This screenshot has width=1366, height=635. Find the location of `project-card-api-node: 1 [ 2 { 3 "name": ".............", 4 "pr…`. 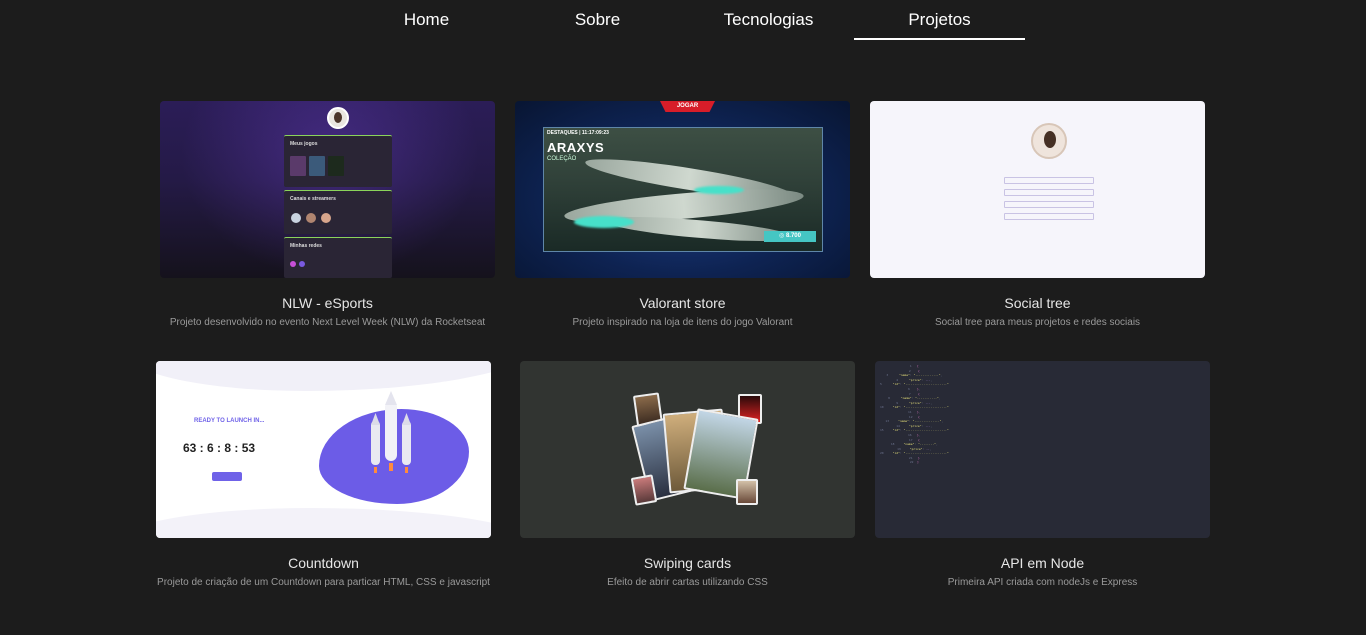

project-card-api-node: 1 [ 2 { 3 "name": ".............", 4 "pr… is located at coordinates (1042, 475).